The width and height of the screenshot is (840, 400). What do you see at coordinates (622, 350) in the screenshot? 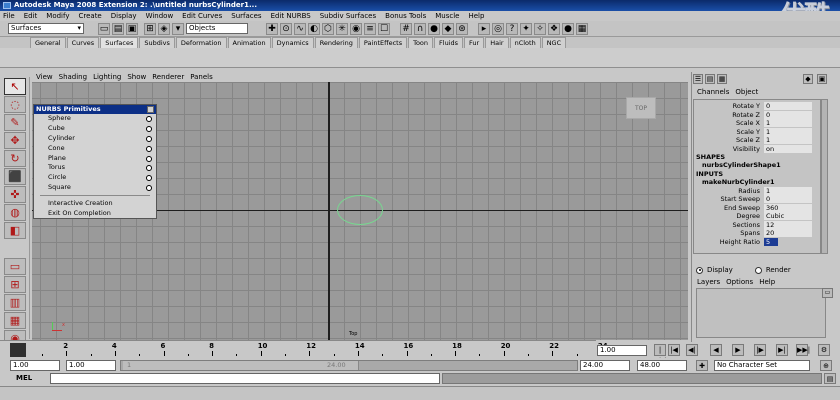
I see `current-frame-field: 1.00` at bounding box center [622, 350].